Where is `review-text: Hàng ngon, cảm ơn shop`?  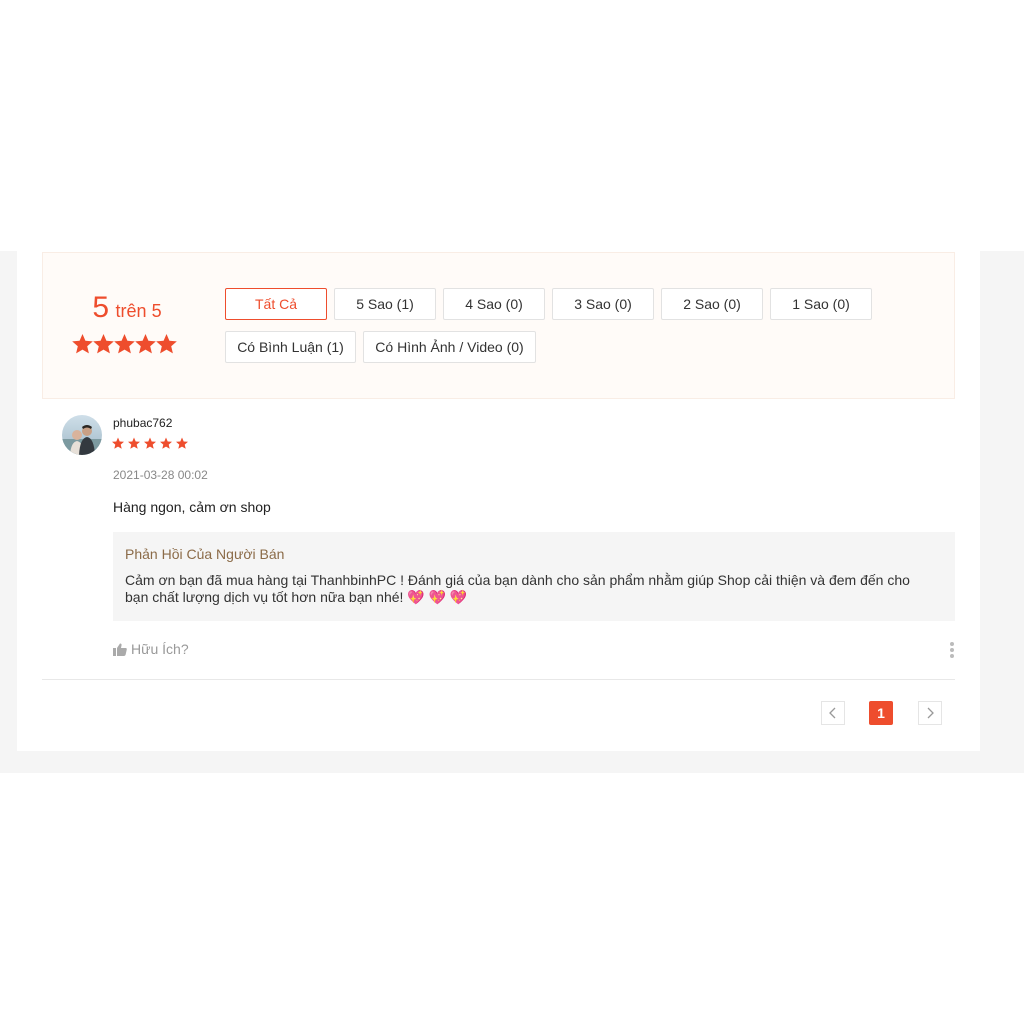 review-text: Hàng ngon, cảm ơn shop is located at coordinates (192, 507).